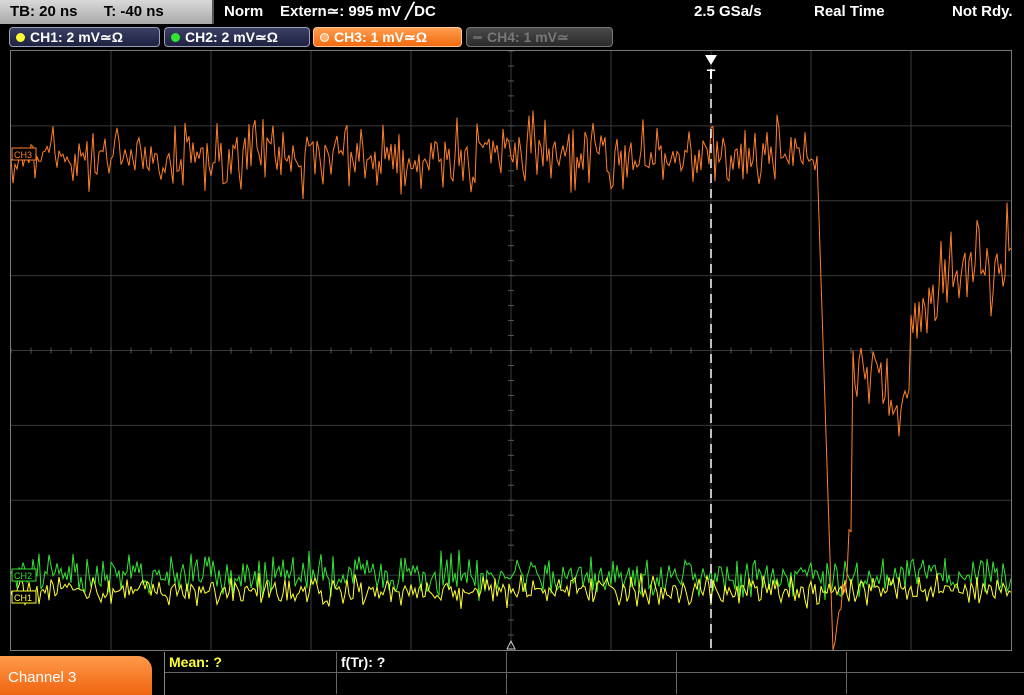 Image resolution: width=1024 pixels, height=695 pixels. I want to click on ch3-dot-icon, so click(324, 37).